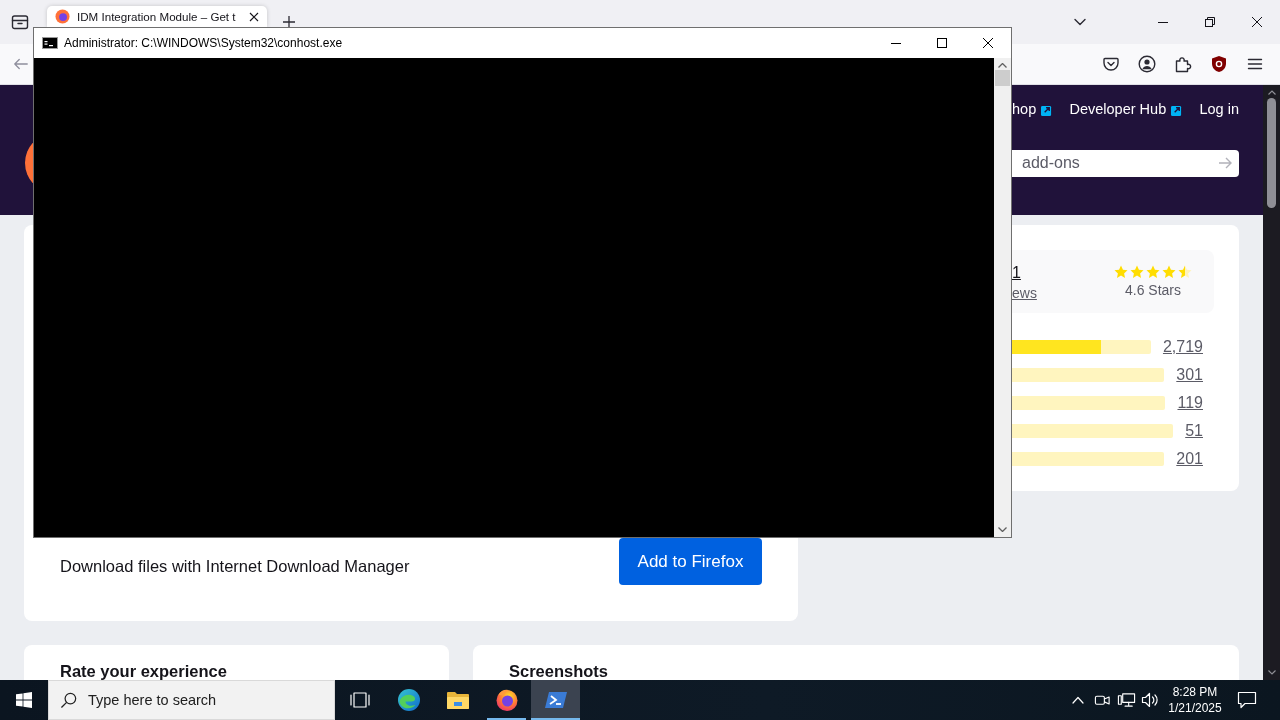  Describe the element at coordinates (1153, 290) in the screenshot. I see `average-rating: 4.6 Stars` at that location.